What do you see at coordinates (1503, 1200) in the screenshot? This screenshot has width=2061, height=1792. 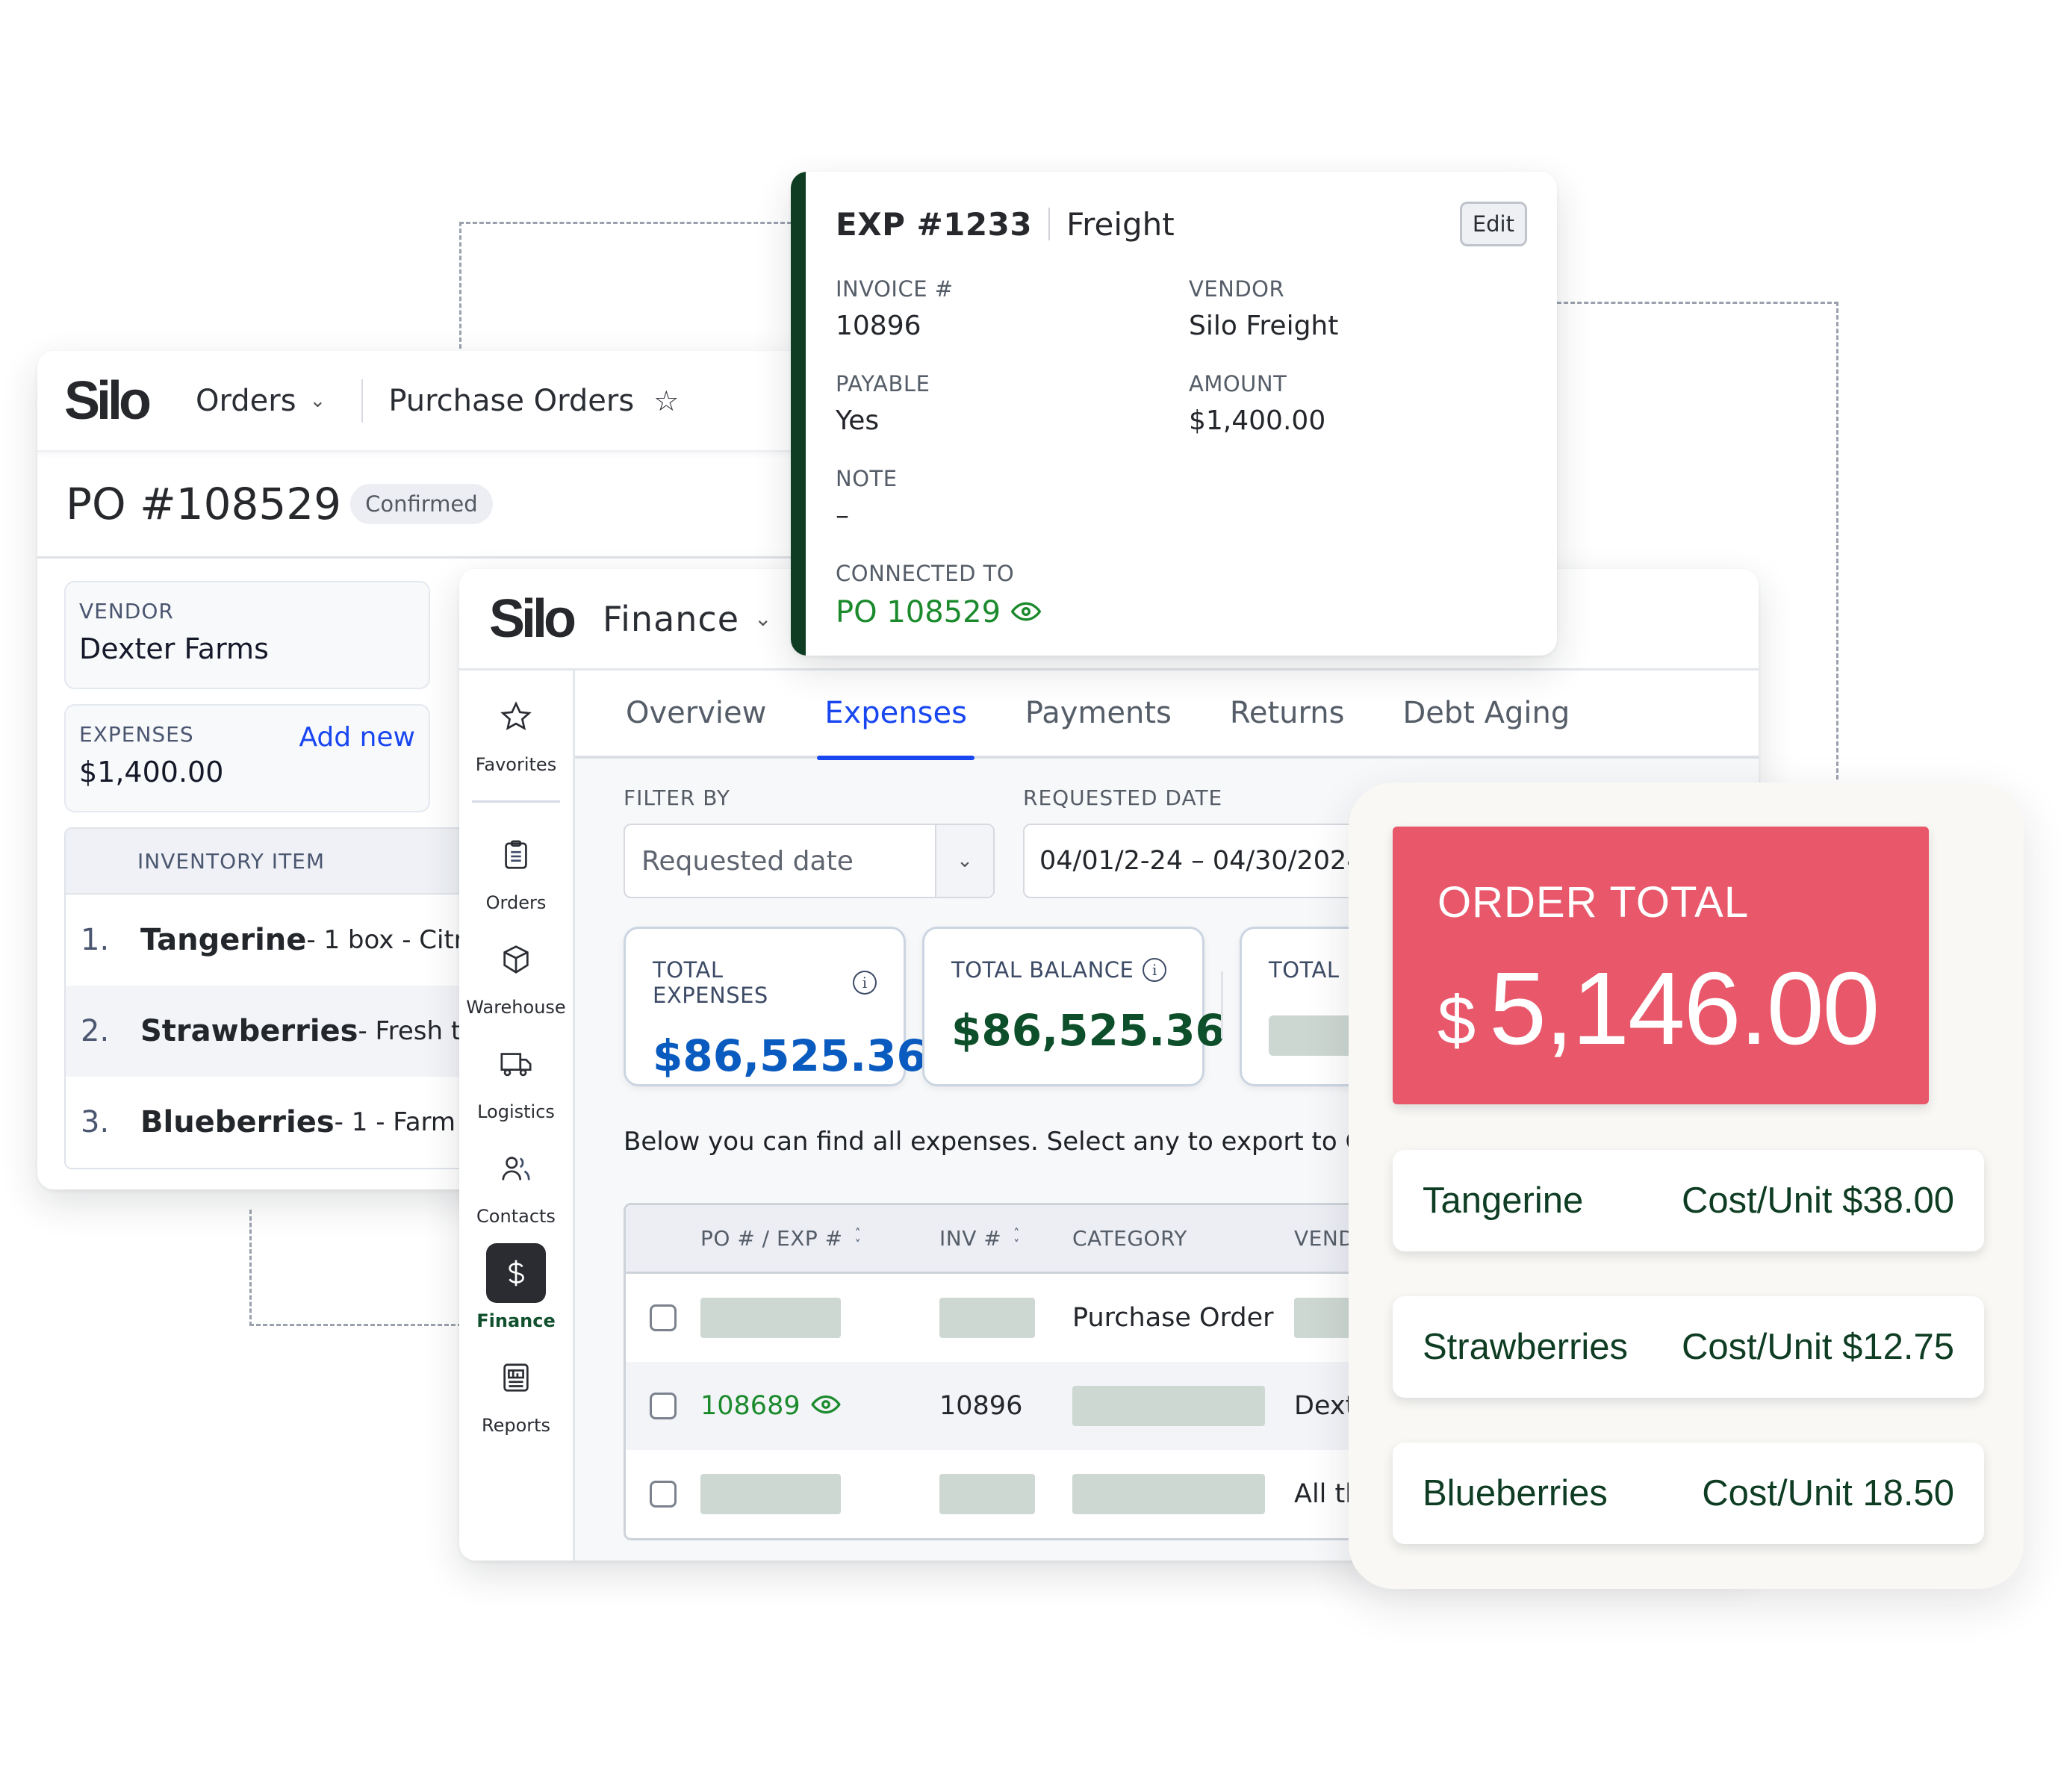 I see `item-name: Tangerine` at bounding box center [1503, 1200].